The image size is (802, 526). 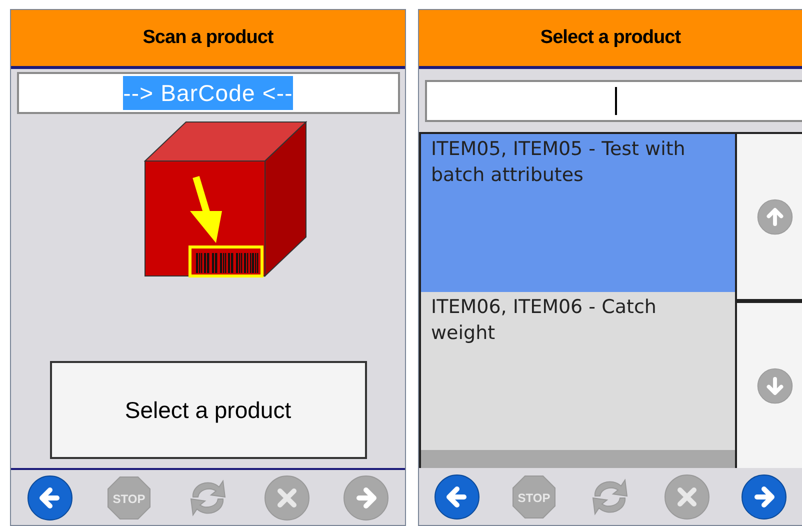 I want to click on select-product-button: Select a product, so click(x=208, y=410).